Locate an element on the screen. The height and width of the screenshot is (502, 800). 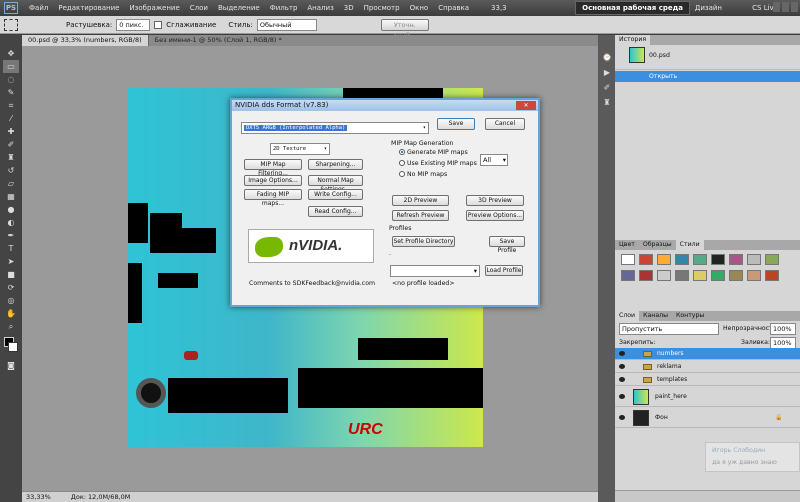
history-snapshot: 00.psd is located at coordinates (707, 57).